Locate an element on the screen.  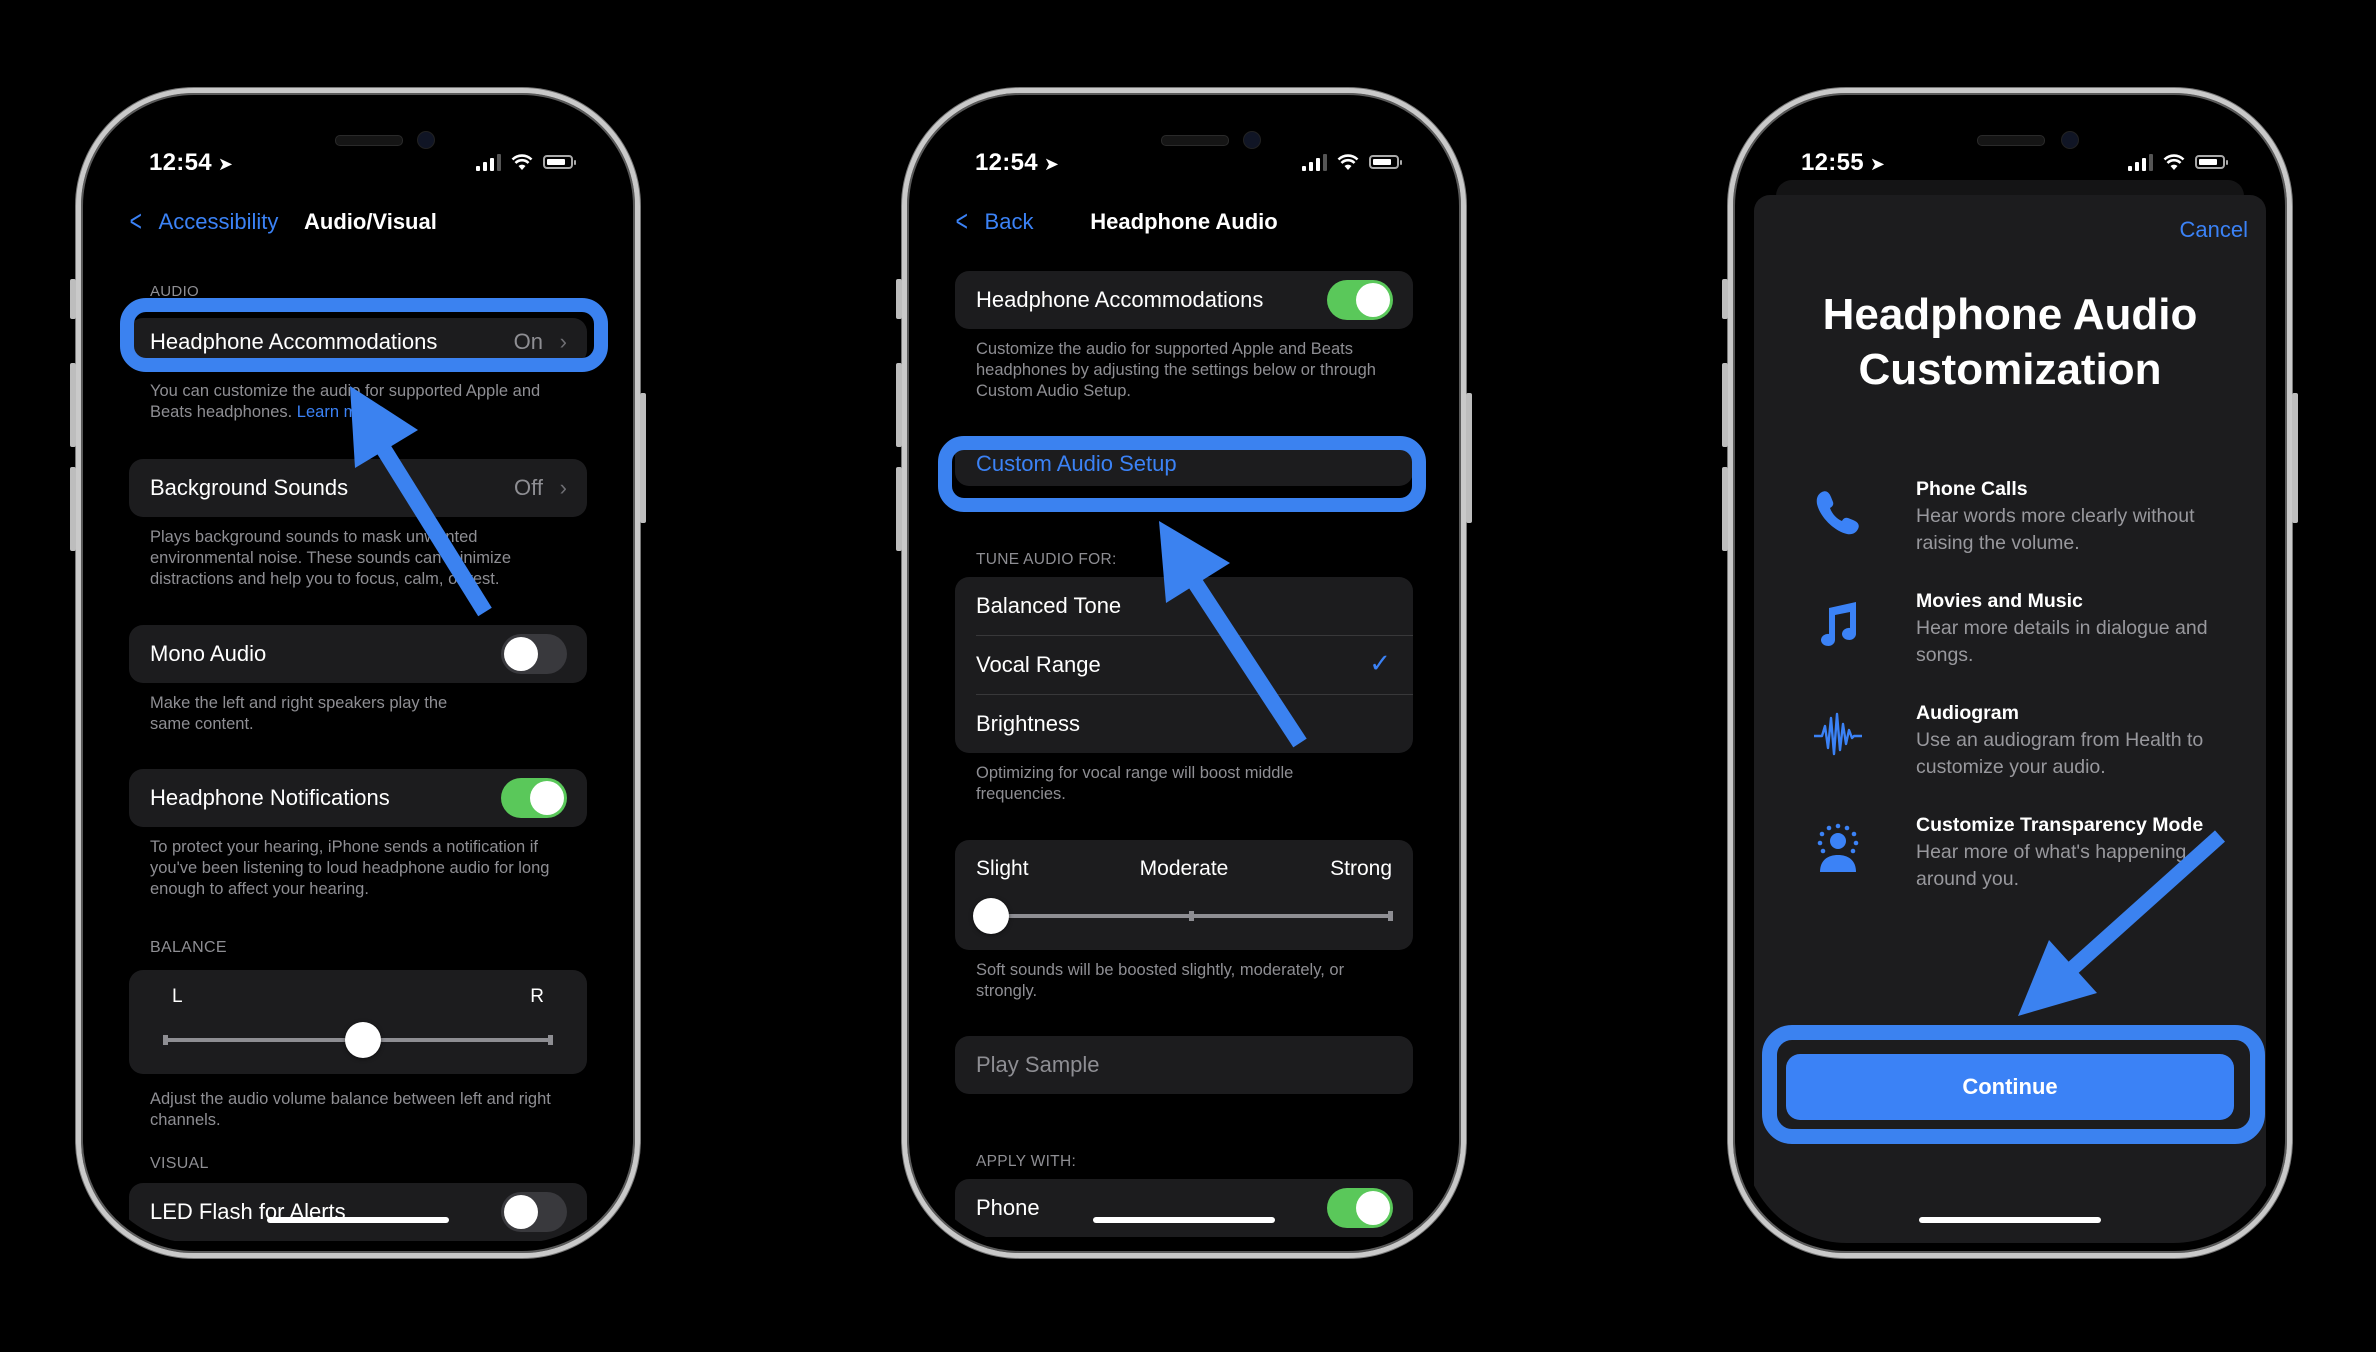
headphone-accommodations-toggle is located at coordinates (1360, 300).